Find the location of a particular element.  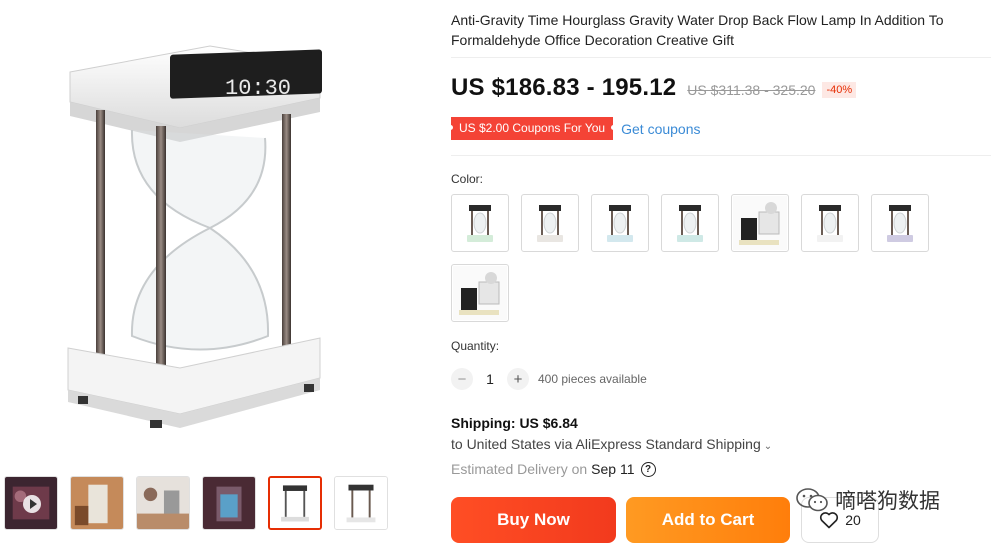

play-icon is located at coordinates (32, 504).